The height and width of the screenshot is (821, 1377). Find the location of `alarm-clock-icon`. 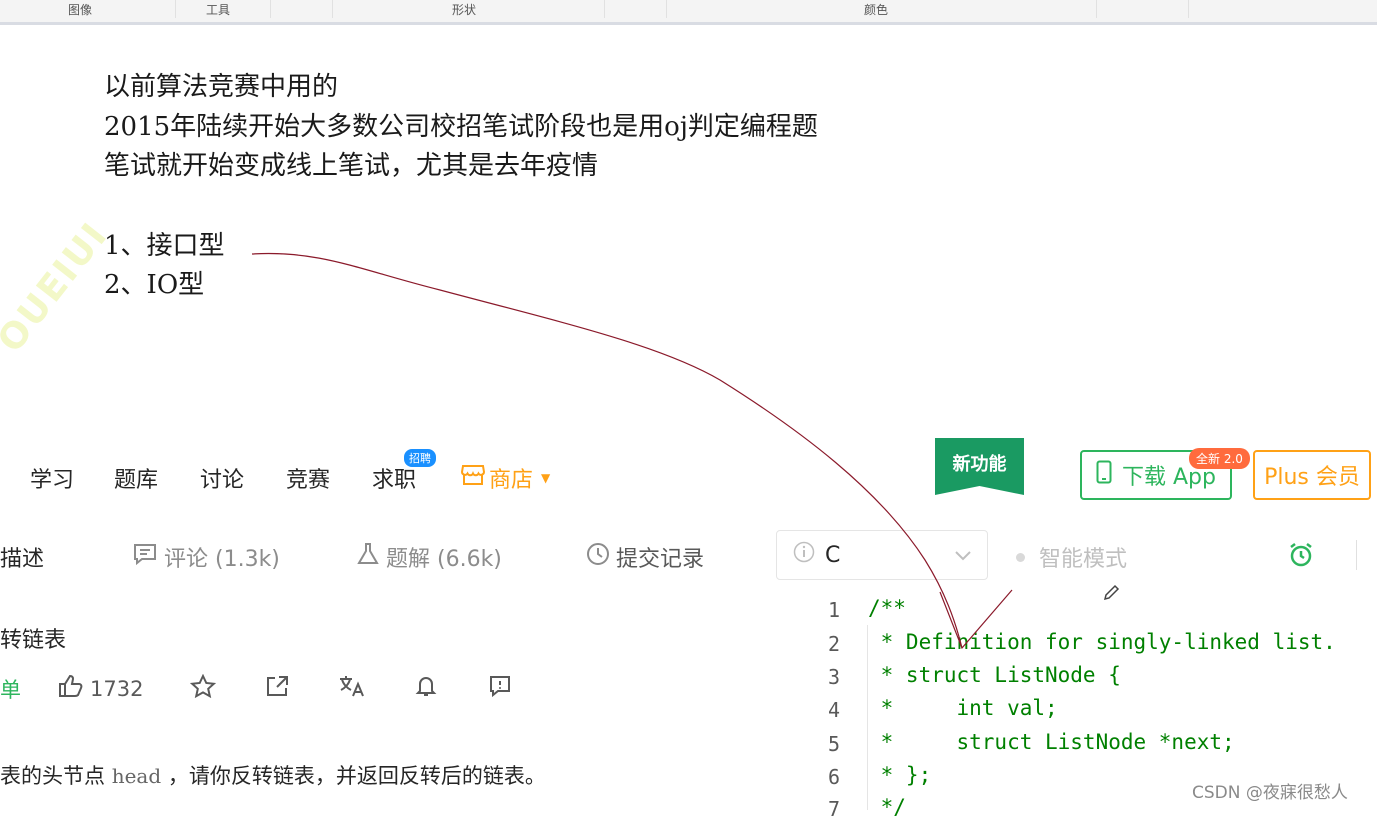

alarm-clock-icon is located at coordinates (1301, 557).